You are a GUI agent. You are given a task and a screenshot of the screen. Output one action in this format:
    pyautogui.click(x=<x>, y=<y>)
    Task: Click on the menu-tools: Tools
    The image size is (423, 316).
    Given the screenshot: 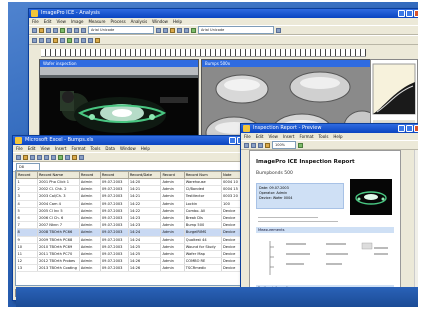 What is the action you would take?
    pyautogui.click(x=96, y=148)
    